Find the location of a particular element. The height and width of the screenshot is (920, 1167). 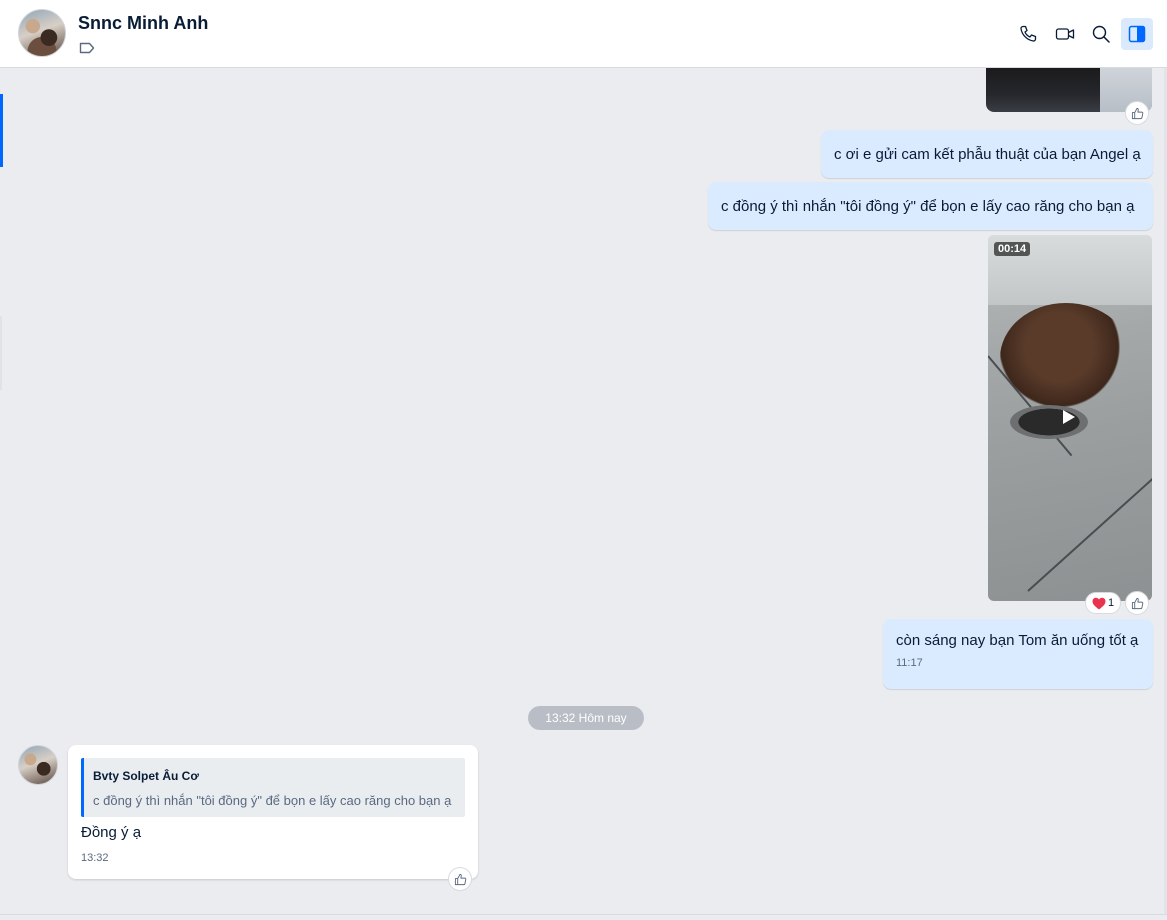

reaction-badge: 1 is located at coordinates (1103, 603).